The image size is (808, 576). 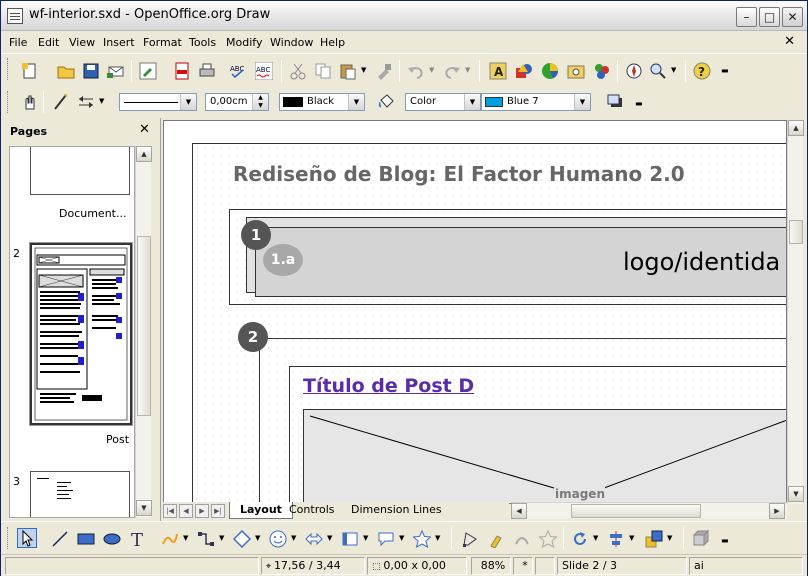 I want to click on menu-view: View, so click(x=82, y=42).